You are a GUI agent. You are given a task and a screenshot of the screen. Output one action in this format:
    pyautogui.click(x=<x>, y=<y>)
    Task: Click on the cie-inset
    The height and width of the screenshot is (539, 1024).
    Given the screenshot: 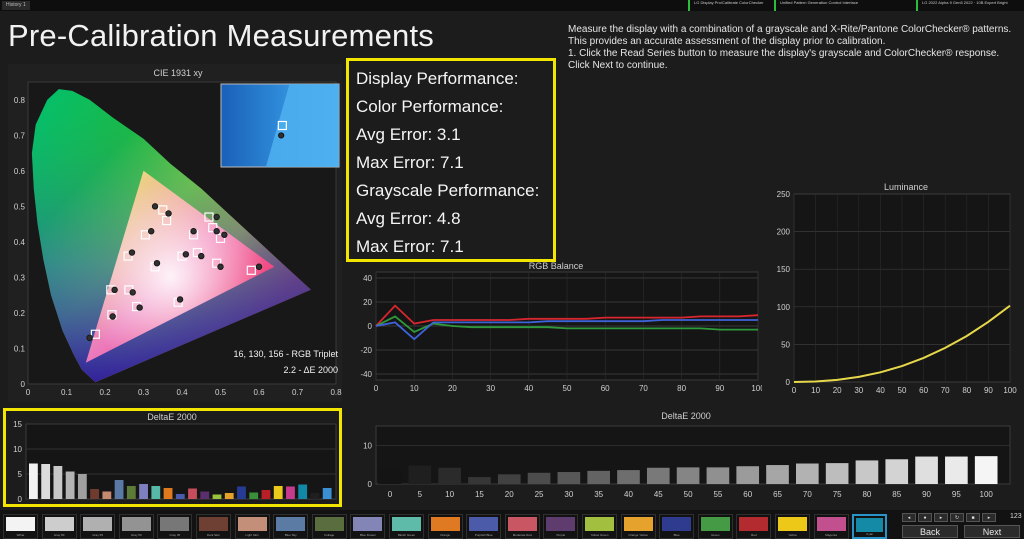 What is the action you would take?
    pyautogui.click(x=280, y=125)
    